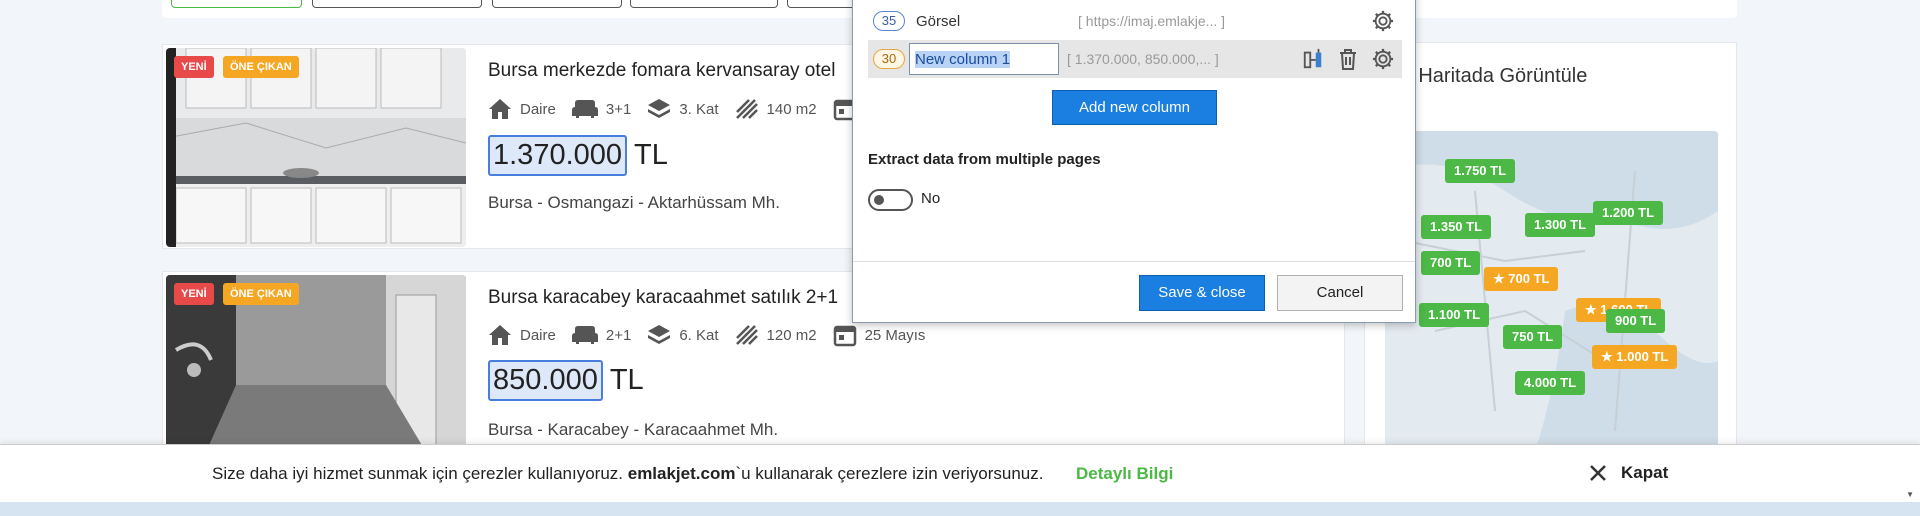 The height and width of the screenshot is (516, 1920). What do you see at coordinates (1313, 59) in the screenshot?
I see `column-select-icon` at bounding box center [1313, 59].